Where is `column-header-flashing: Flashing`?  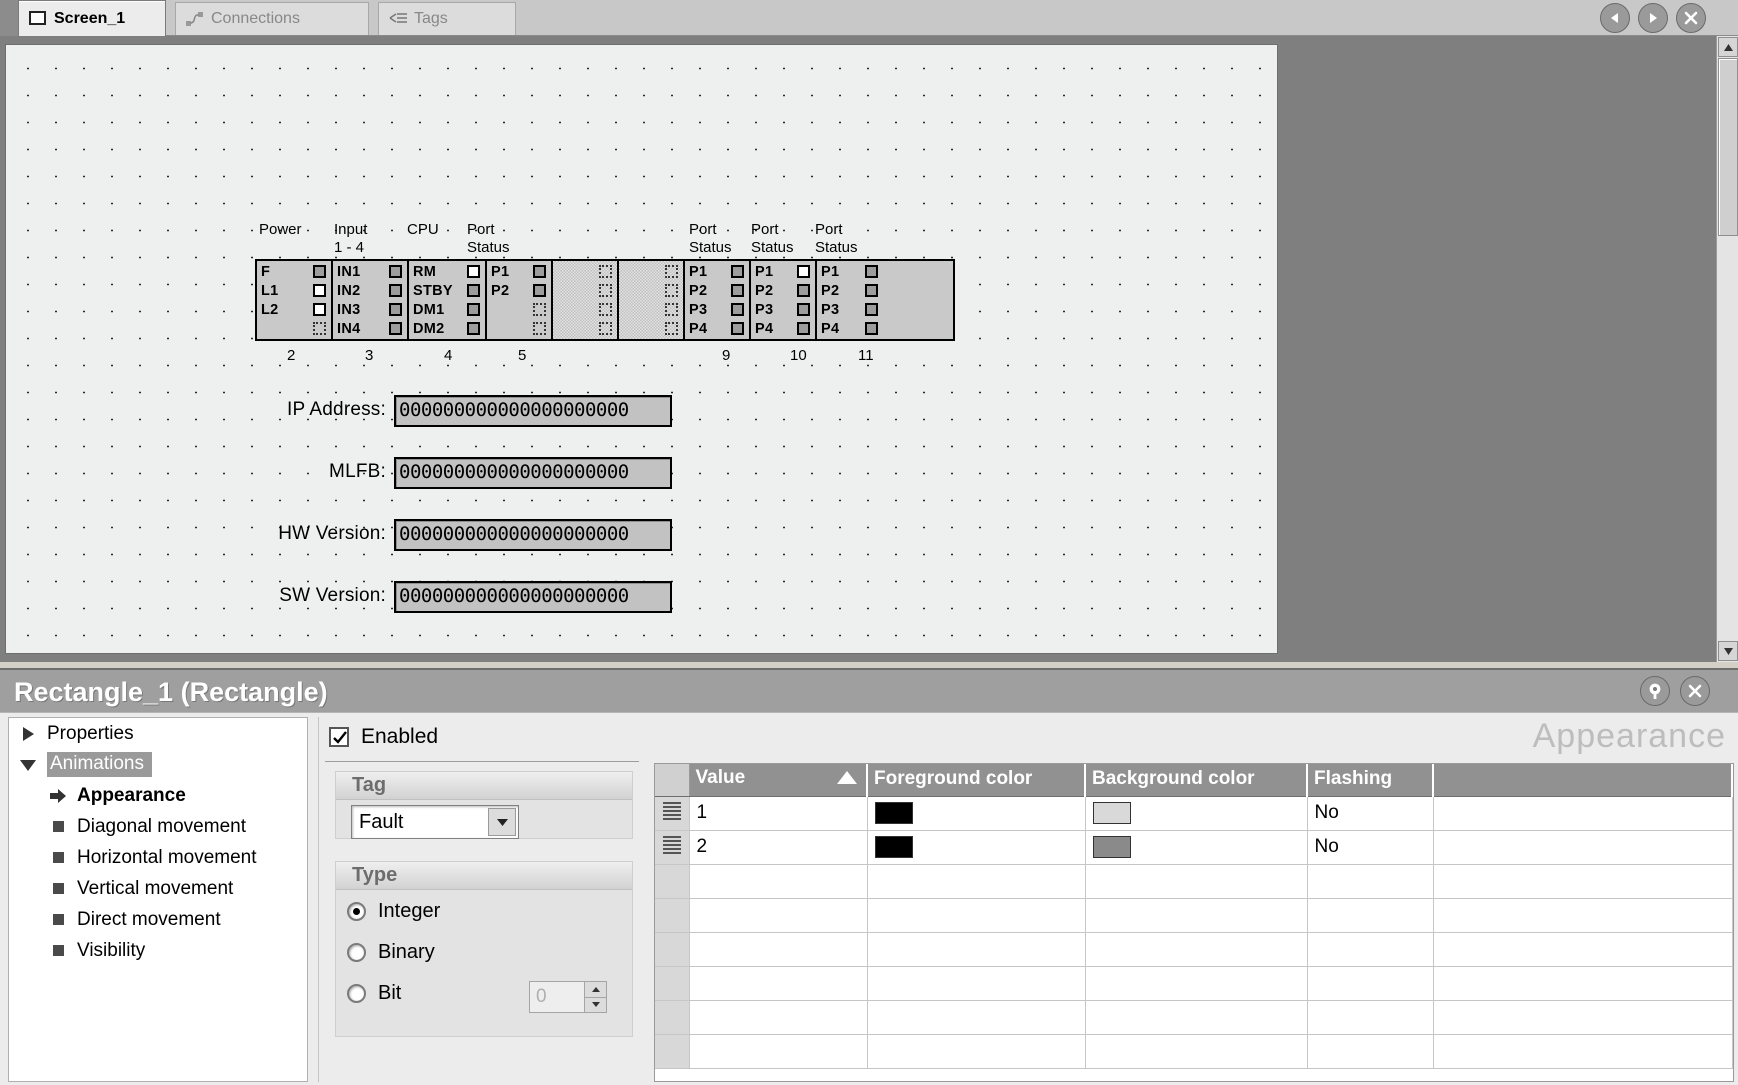
column-header-flashing: Flashing is located at coordinates (1370, 780).